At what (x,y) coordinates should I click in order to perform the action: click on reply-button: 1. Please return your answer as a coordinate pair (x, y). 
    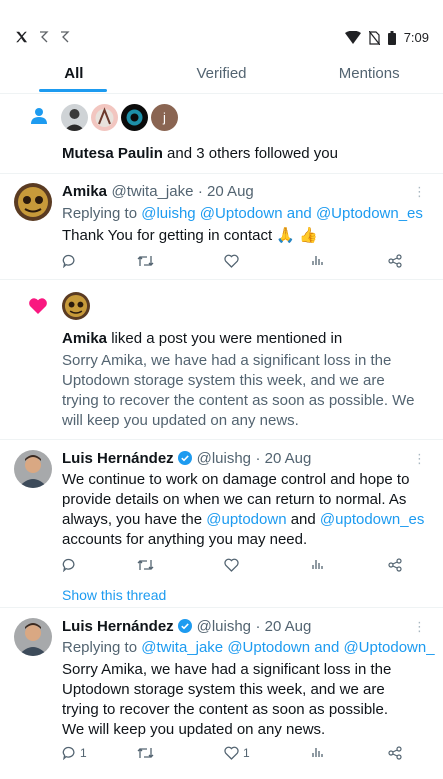
    Looking at the image, I should click on (74, 753).